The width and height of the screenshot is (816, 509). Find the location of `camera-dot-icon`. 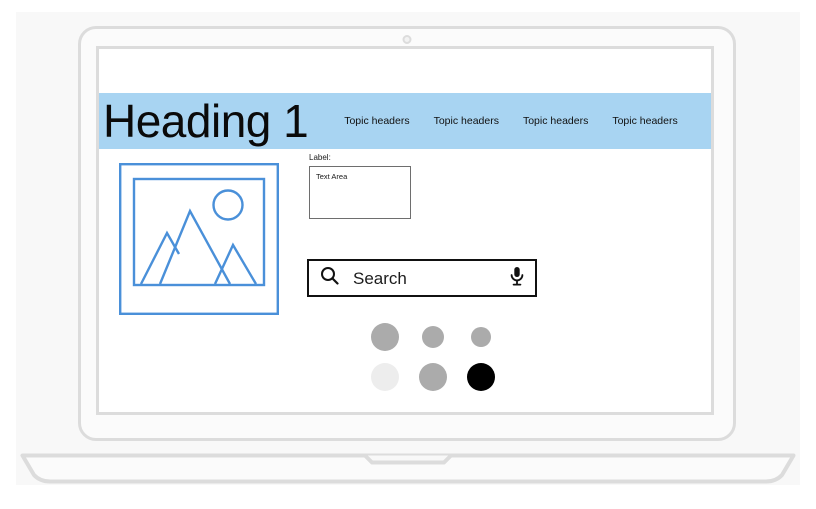

camera-dot-icon is located at coordinates (407, 39).